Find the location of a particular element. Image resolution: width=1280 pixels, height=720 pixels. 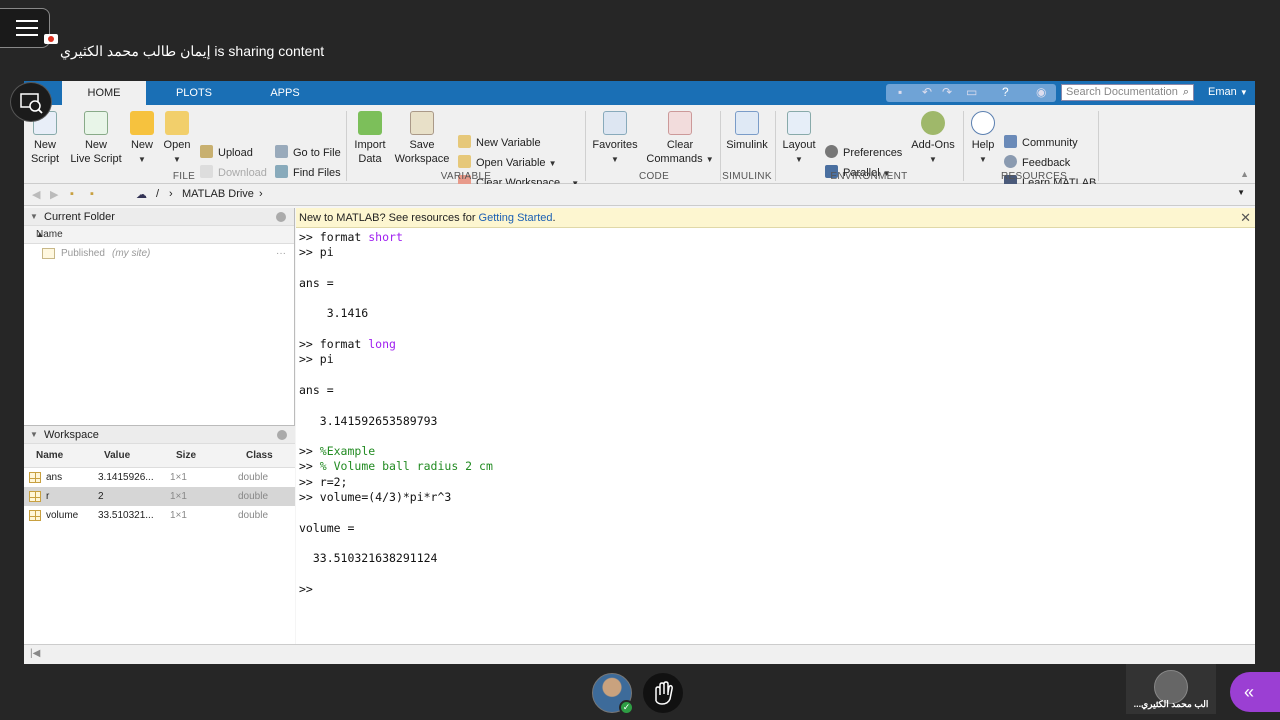

column-name: Name is located at coordinates (49, 456).